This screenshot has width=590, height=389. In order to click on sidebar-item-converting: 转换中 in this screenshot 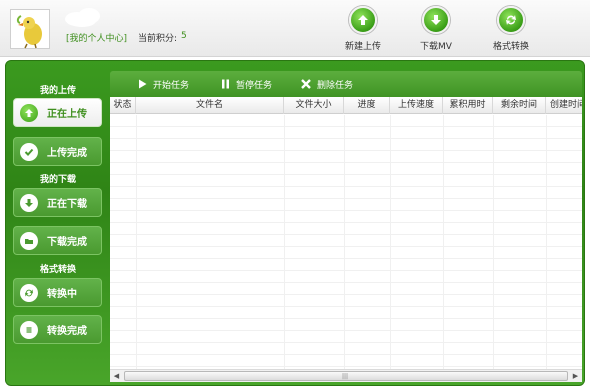, I will do `click(57, 292)`.